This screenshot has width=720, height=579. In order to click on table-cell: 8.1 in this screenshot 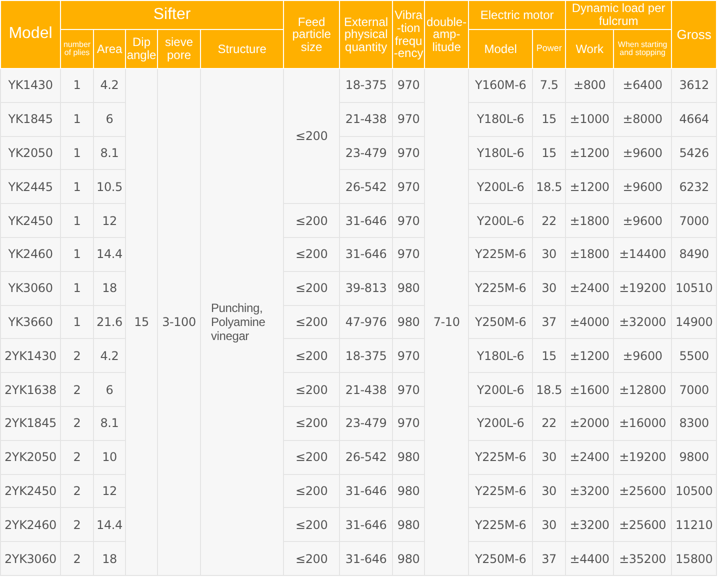, I will do `click(110, 423)`.